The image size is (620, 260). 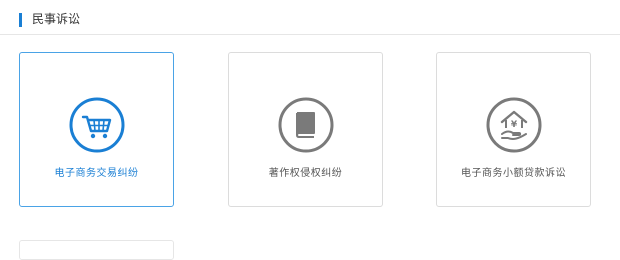 I want to click on next-row-card-partial, so click(x=96, y=250).